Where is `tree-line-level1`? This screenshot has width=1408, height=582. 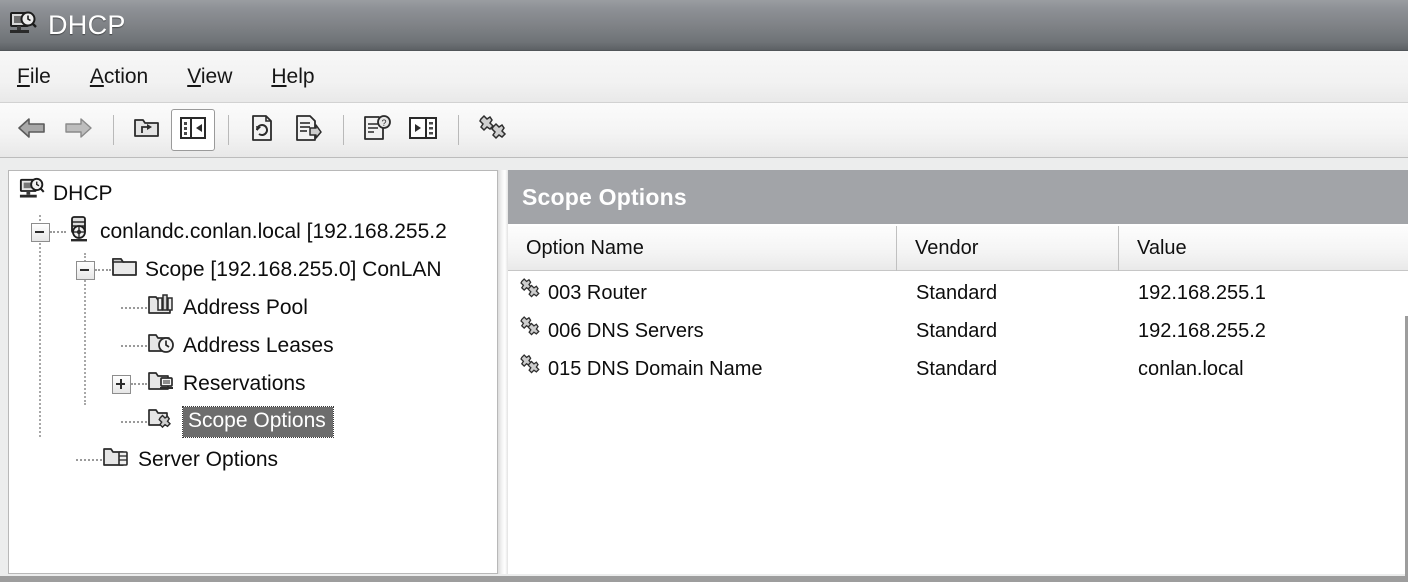
tree-line-level1 is located at coordinates (40, 326).